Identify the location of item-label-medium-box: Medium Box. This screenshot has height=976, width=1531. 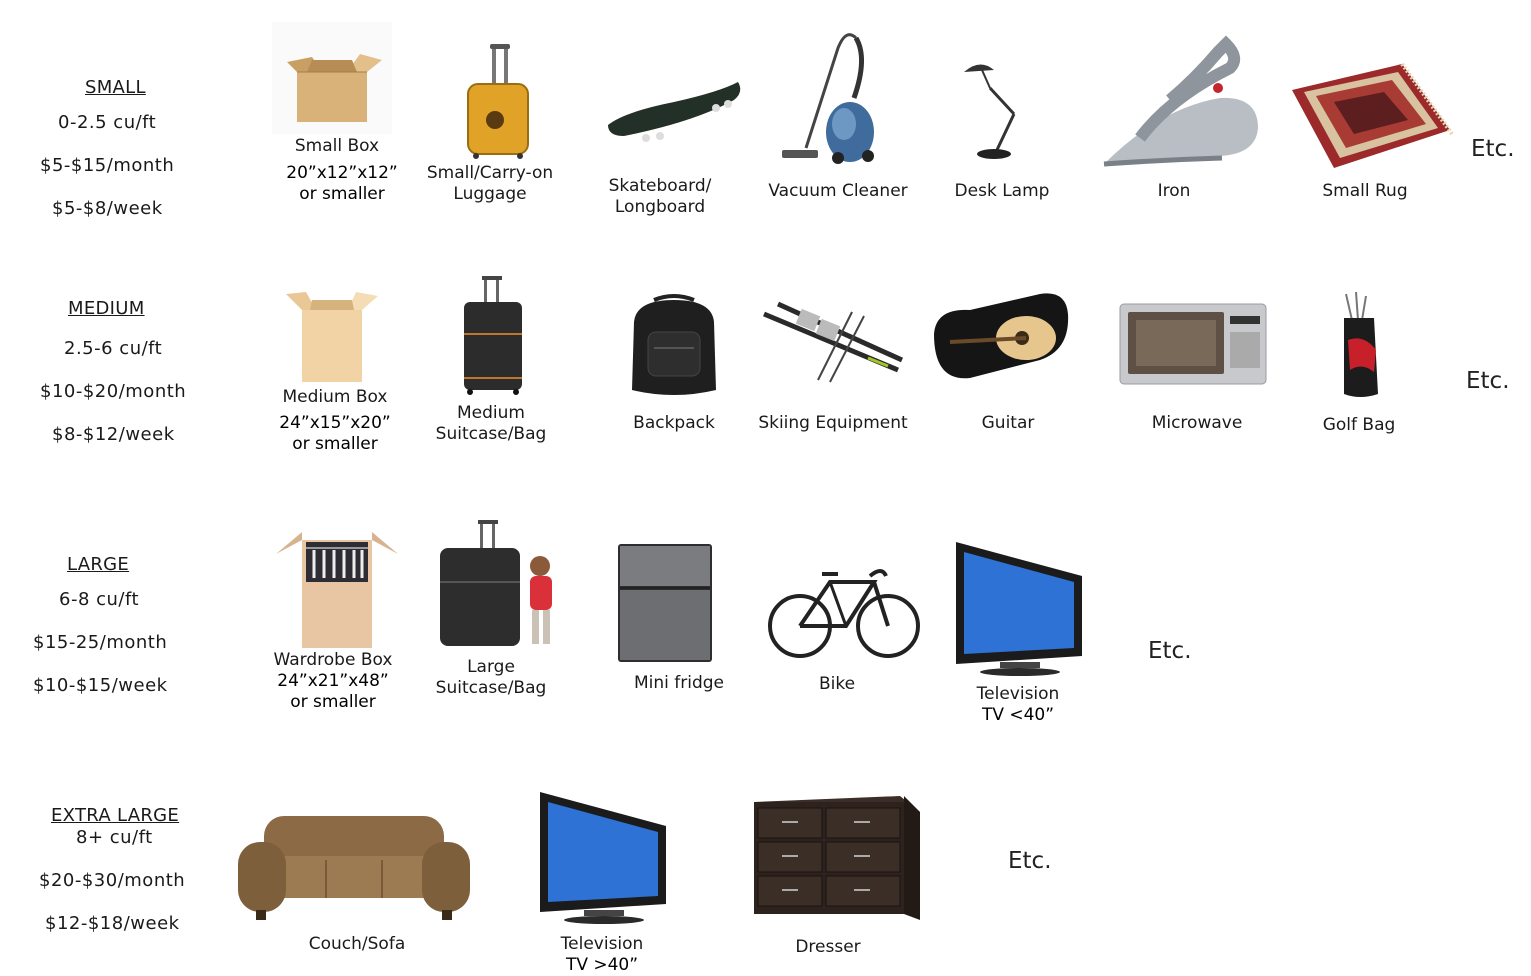
(335, 397).